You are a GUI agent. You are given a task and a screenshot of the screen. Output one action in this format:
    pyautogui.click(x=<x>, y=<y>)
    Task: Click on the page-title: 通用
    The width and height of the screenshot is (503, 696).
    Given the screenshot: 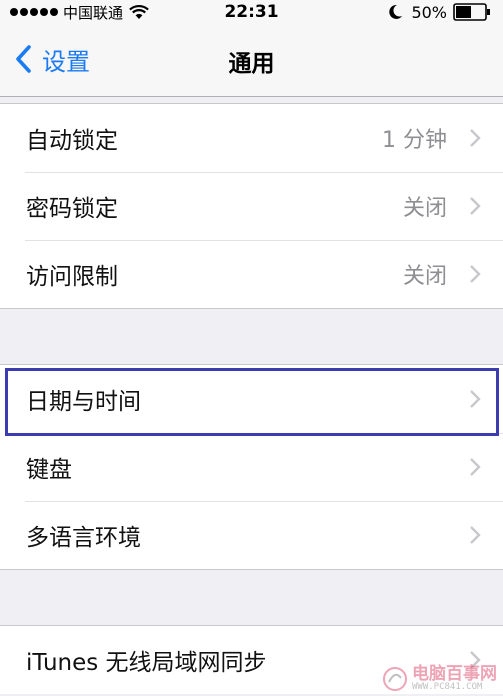 What is the action you would take?
    pyautogui.click(x=251, y=64)
    